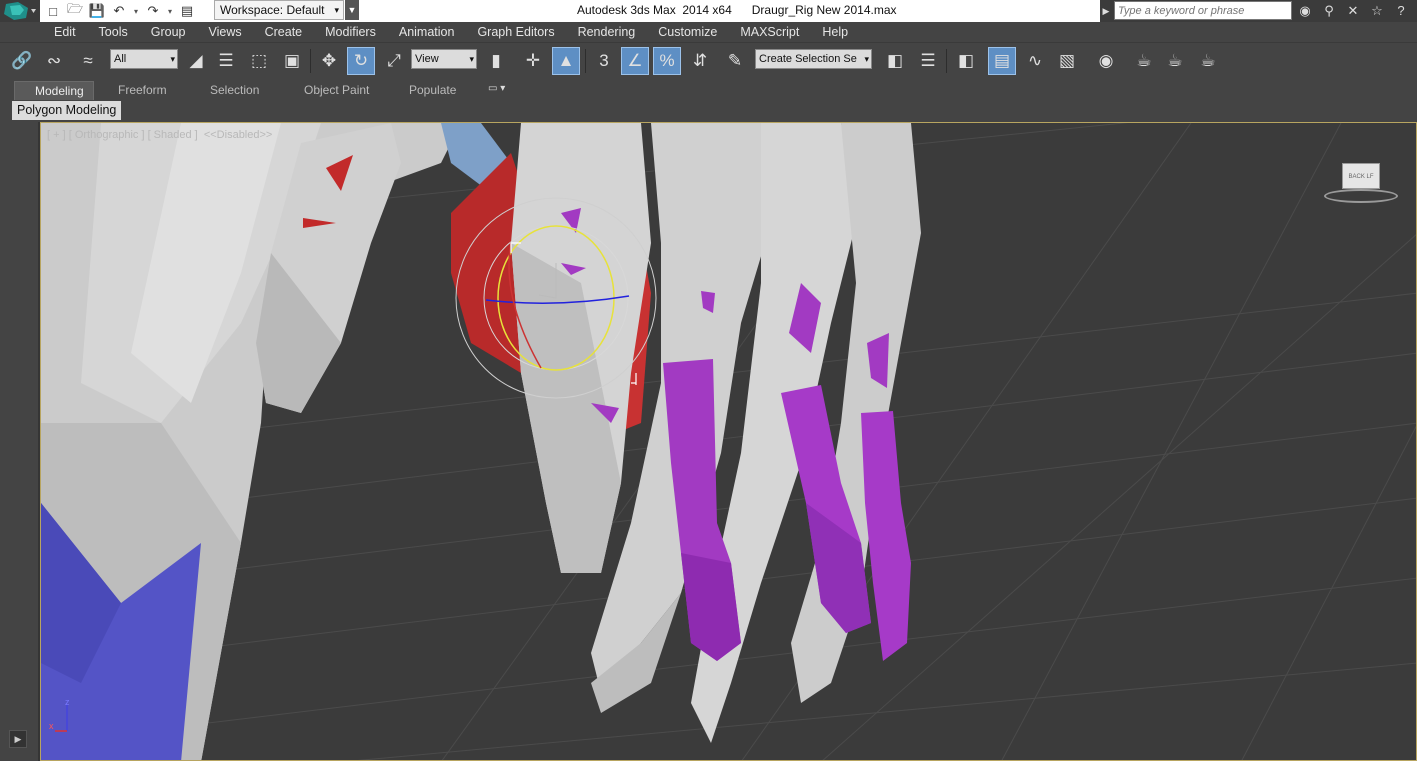  Describe the element at coordinates (1144, 61) in the screenshot. I see `render-setup-icon: ☕` at that location.